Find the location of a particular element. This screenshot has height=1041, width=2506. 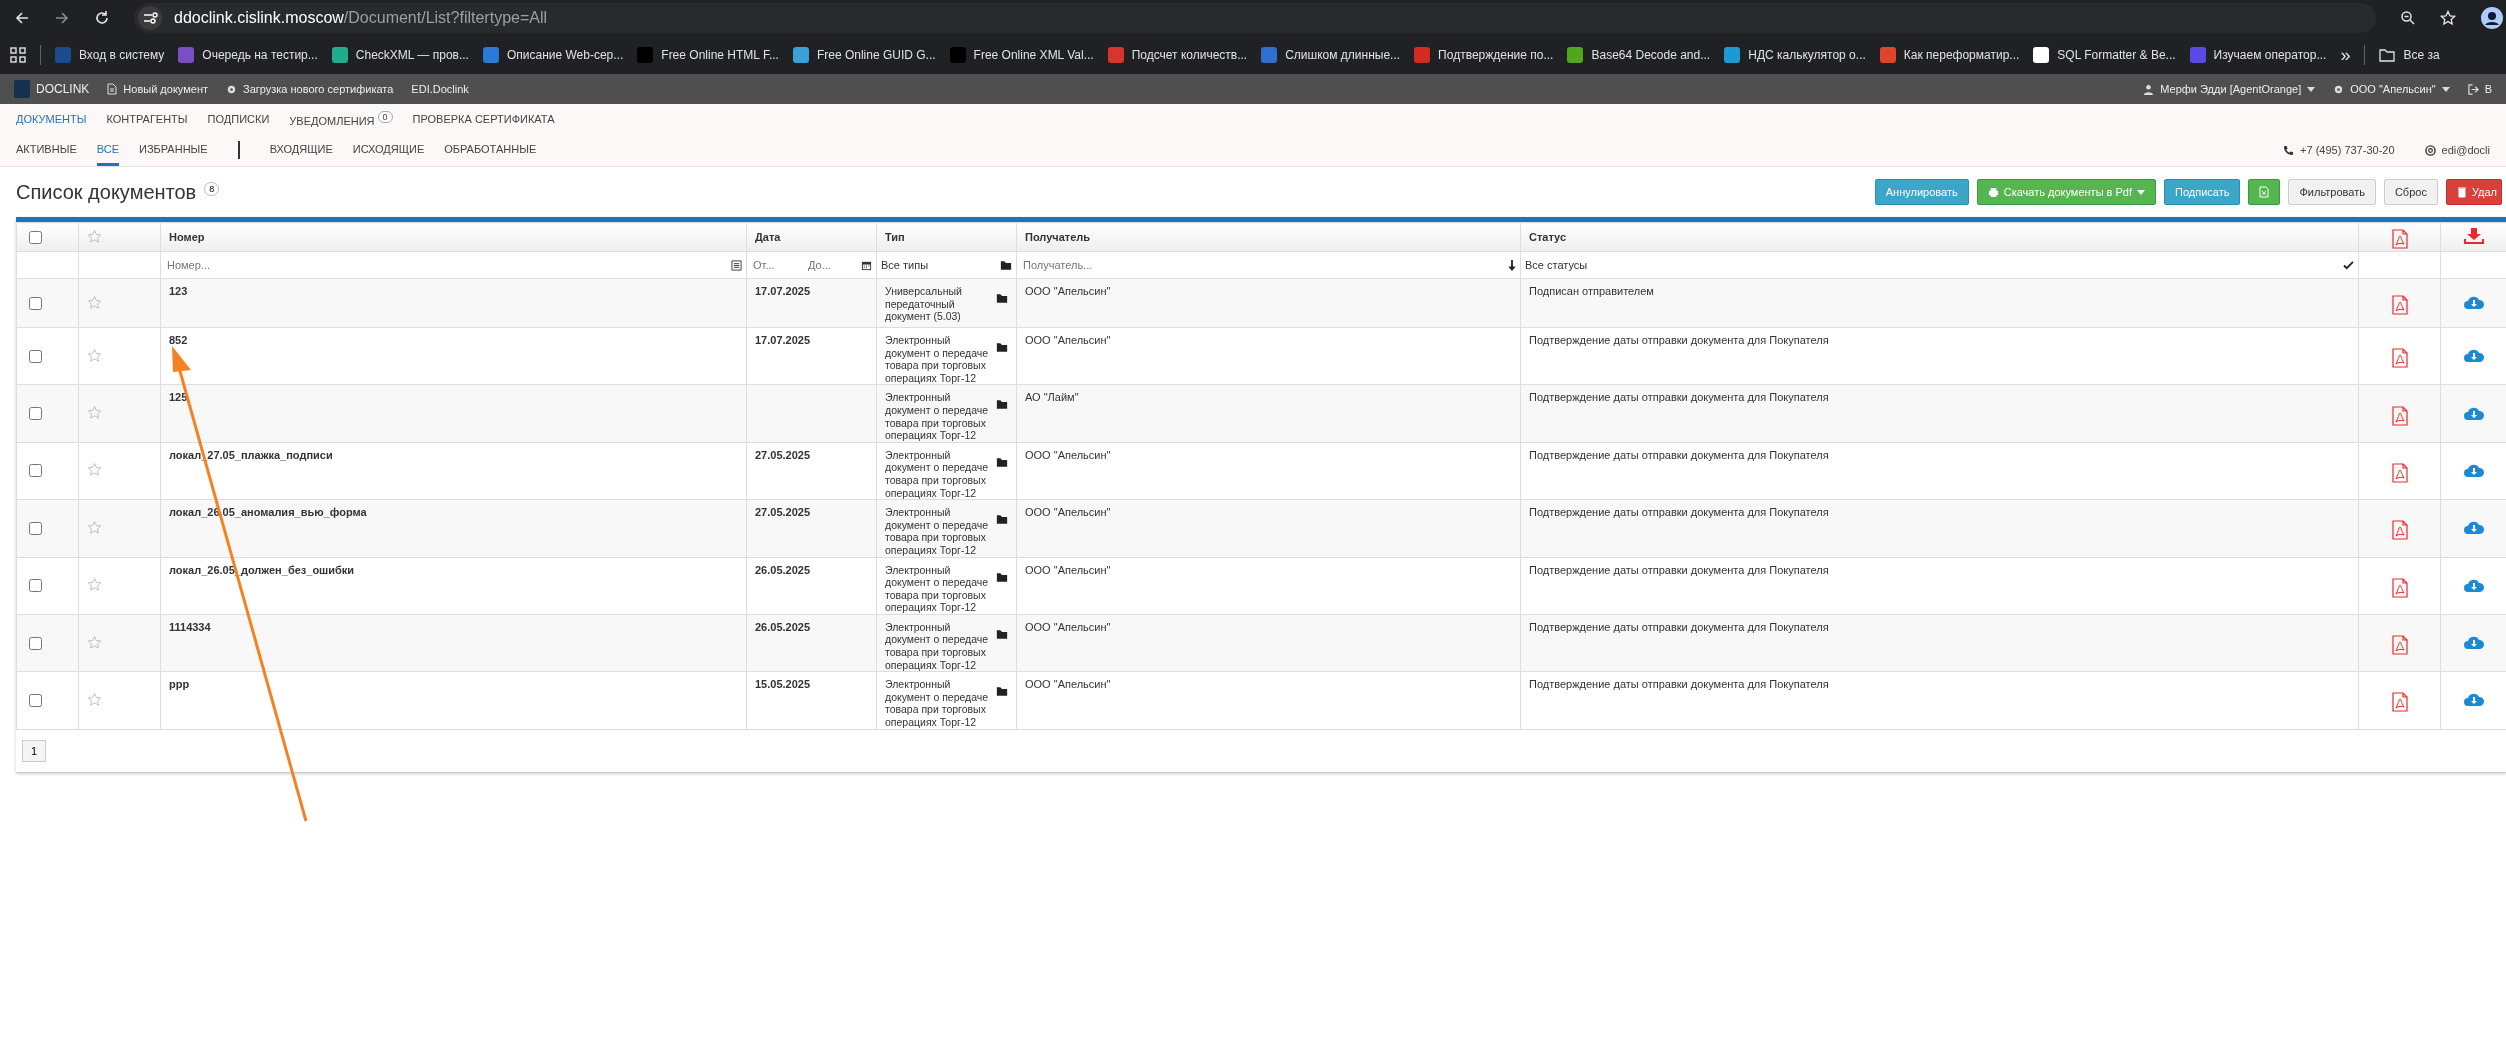

page-title: Список документов is located at coordinates (106, 192).